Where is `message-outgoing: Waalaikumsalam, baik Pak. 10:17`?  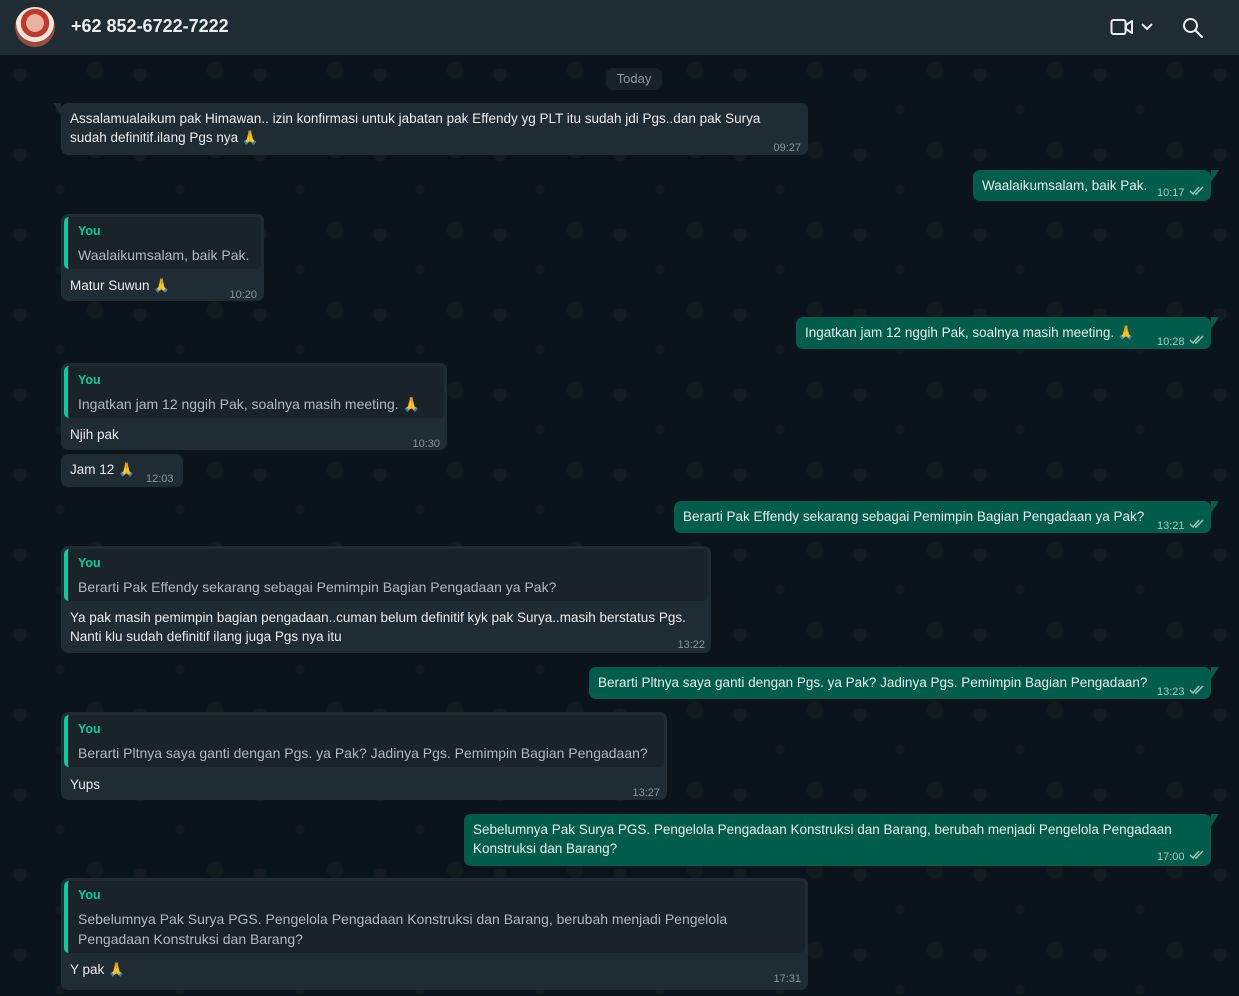
message-outgoing: Waalaikumsalam, baik Pak. 10:17 is located at coordinates (1096, 185).